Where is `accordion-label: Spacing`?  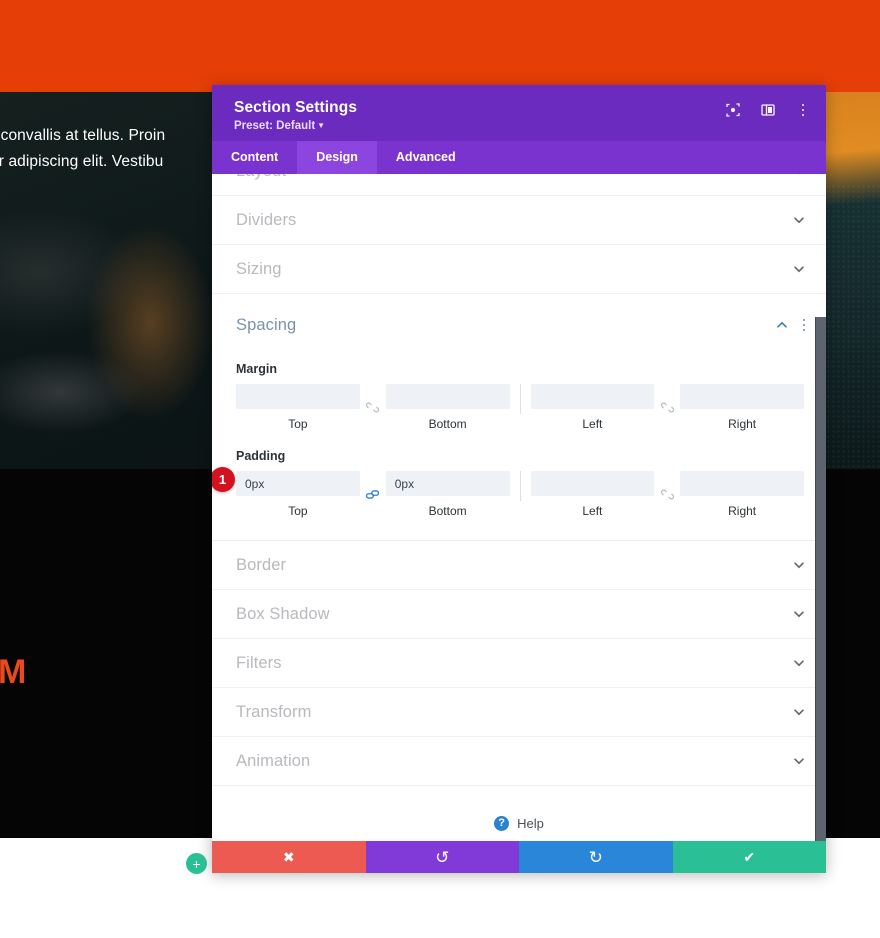
accordion-label: Spacing is located at coordinates (266, 324).